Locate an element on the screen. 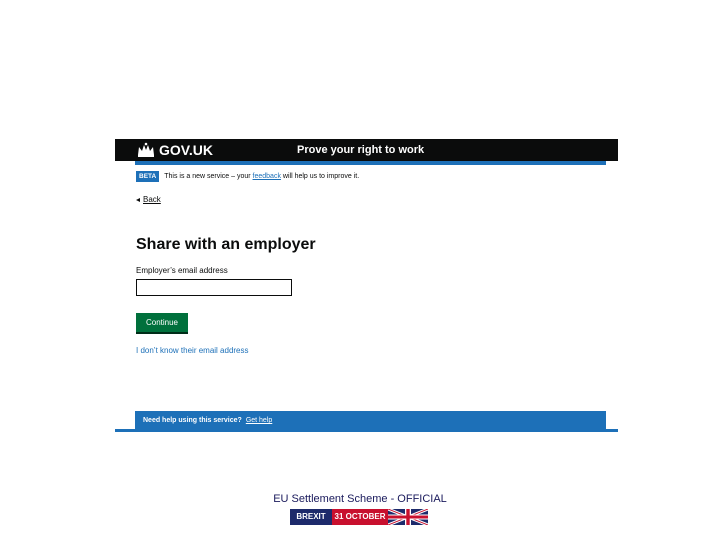  beta-tag: BETA is located at coordinates (148, 176).